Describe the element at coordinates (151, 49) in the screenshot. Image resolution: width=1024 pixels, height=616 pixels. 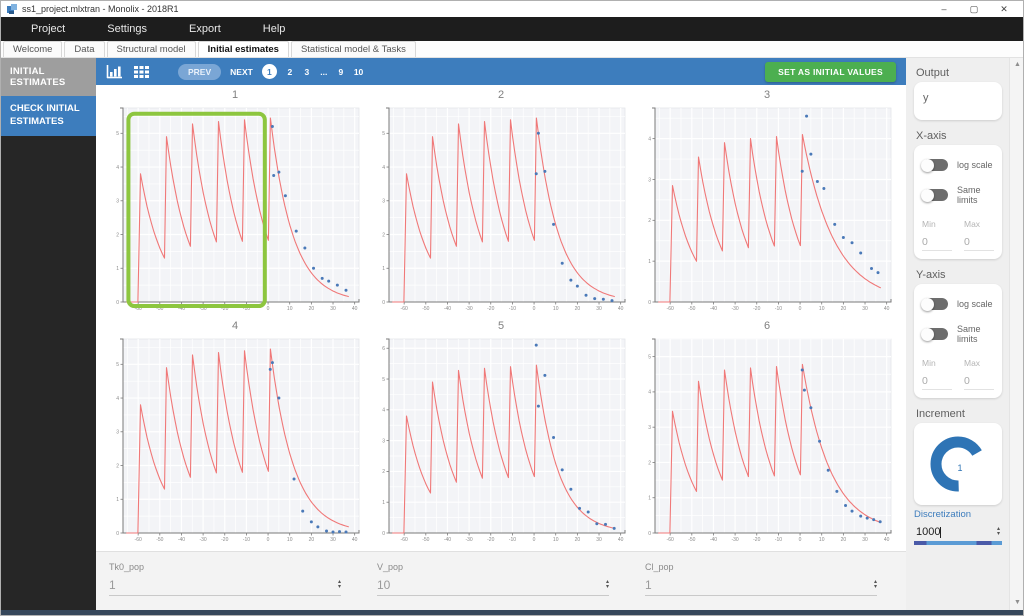
I see `tab-structural-model: Structural model` at that location.